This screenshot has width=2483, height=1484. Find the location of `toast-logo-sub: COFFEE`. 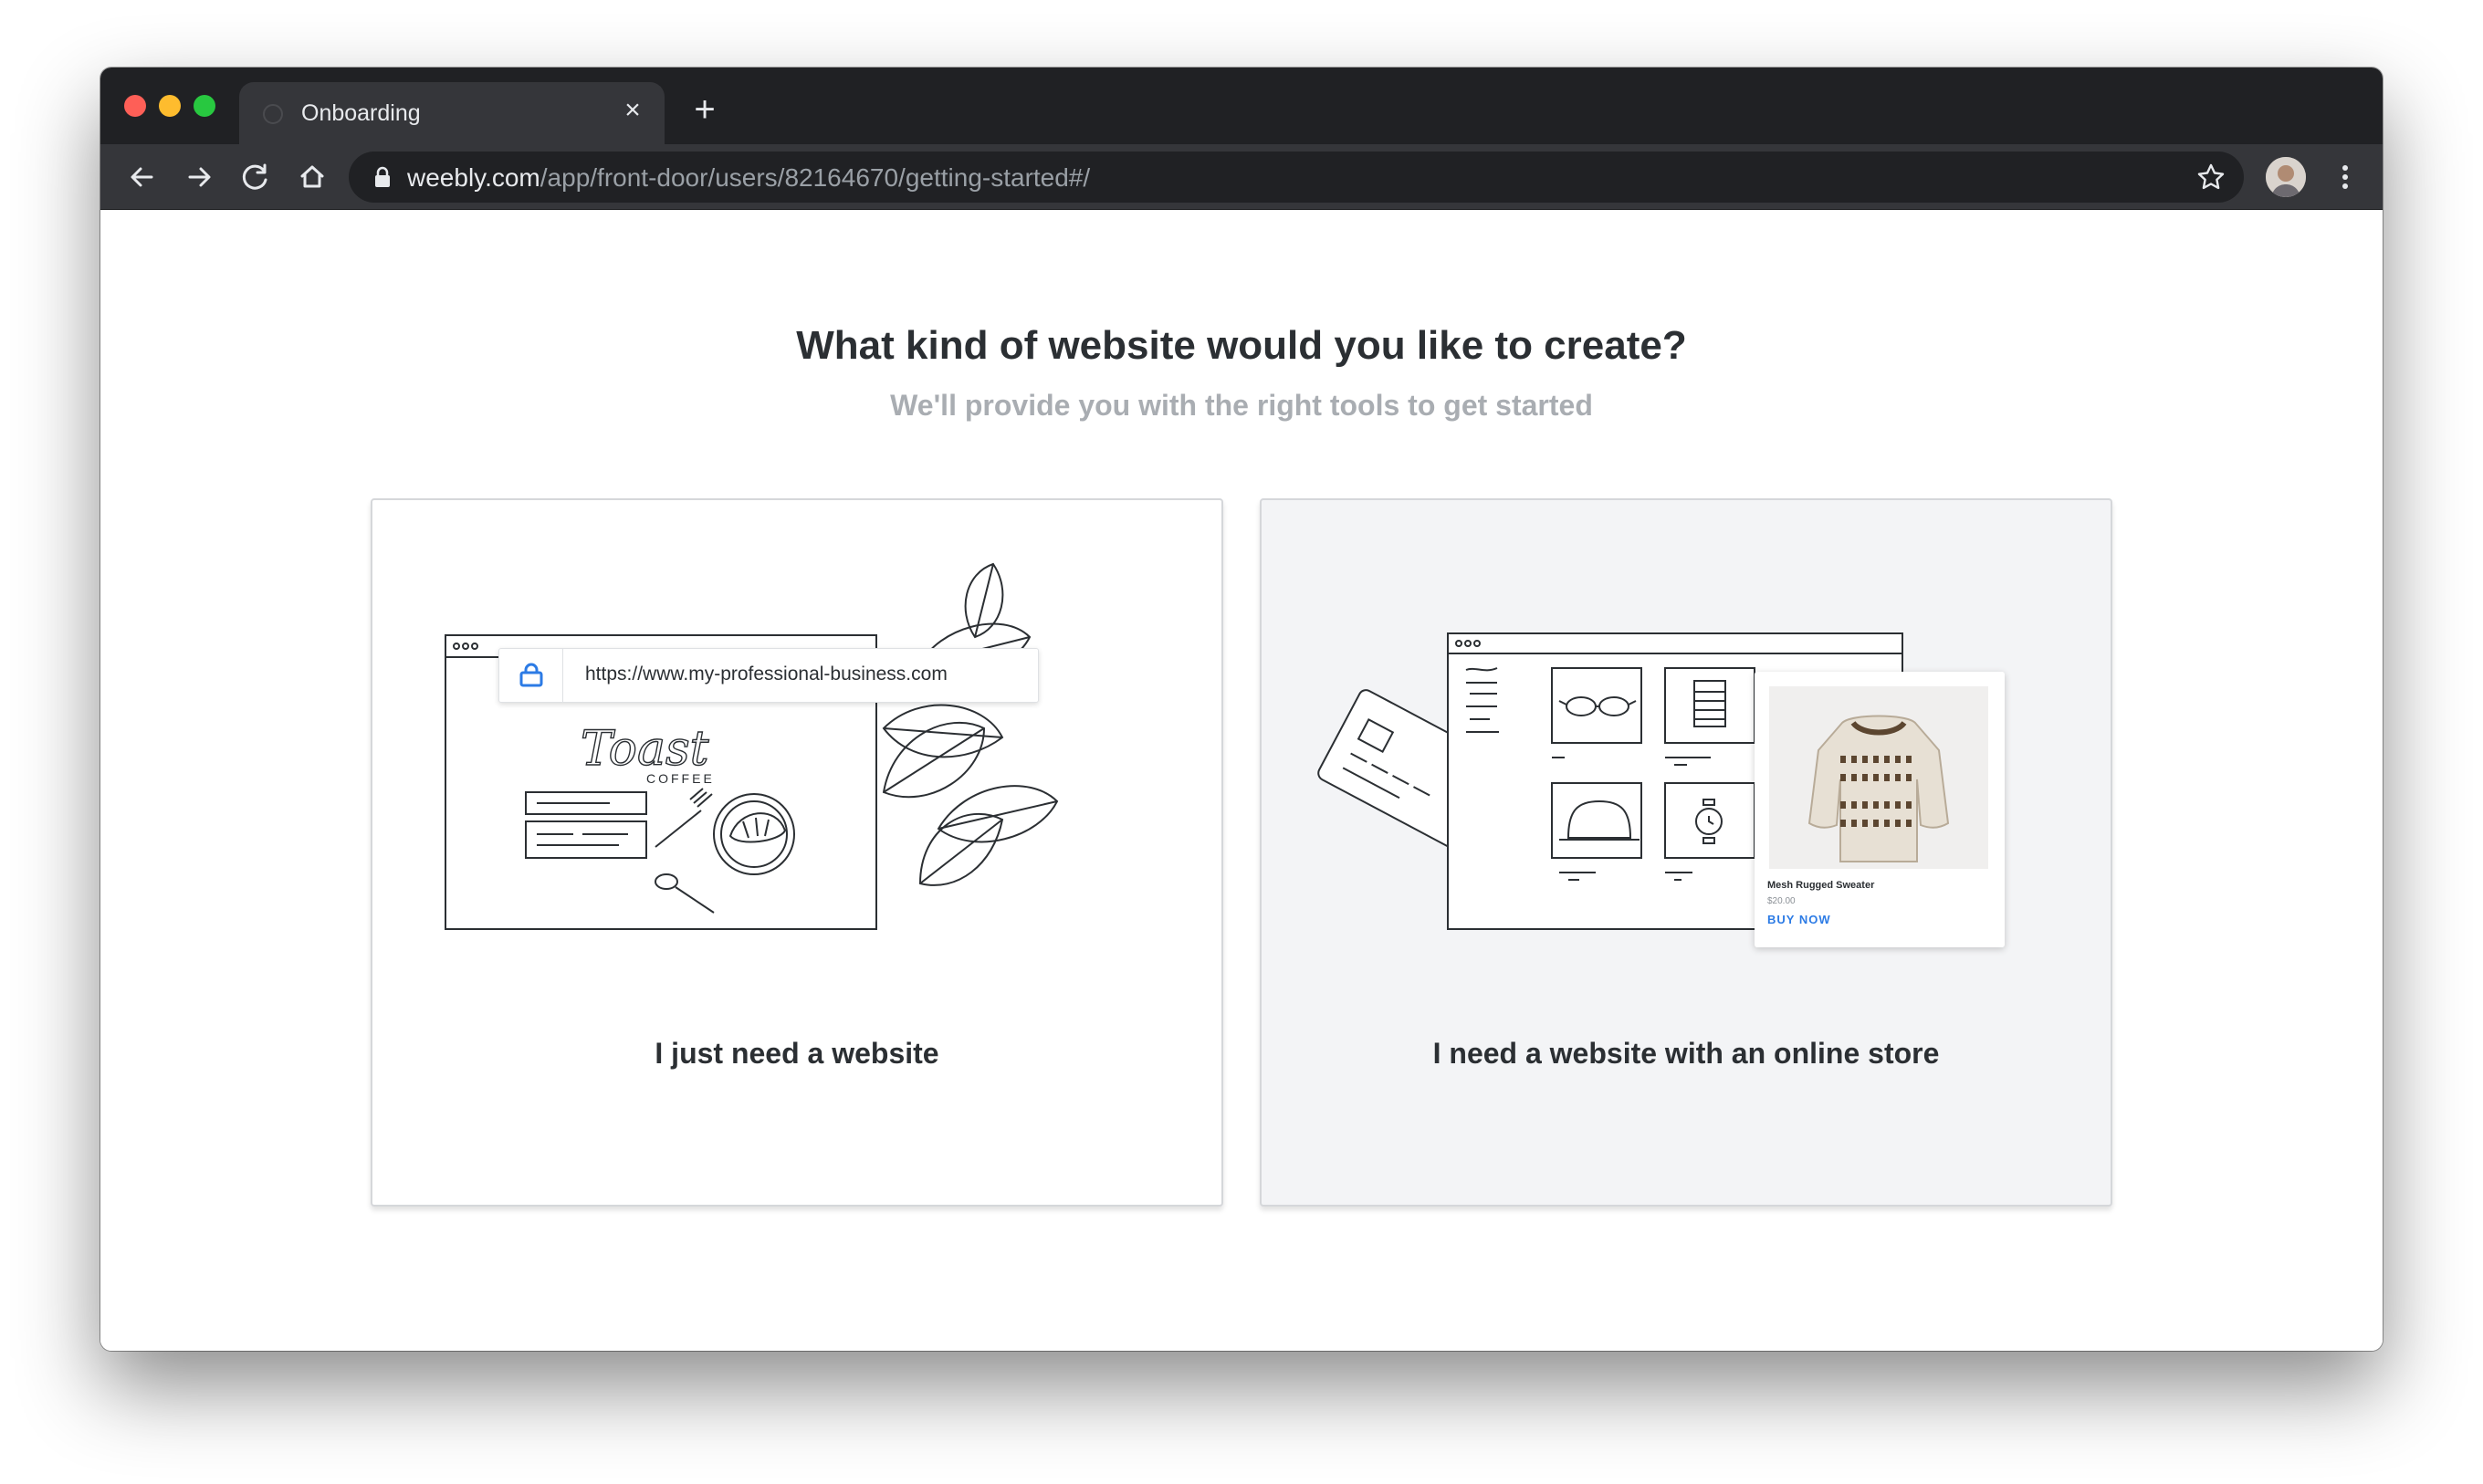

toast-logo-sub: COFFEE is located at coordinates (680, 778).